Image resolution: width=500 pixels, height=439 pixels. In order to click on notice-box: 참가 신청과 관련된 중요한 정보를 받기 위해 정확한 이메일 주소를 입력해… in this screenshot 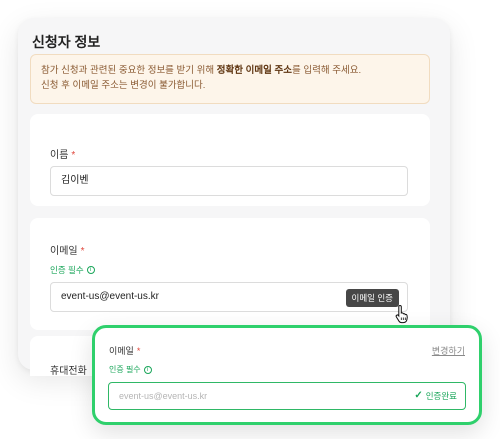, I will do `click(230, 79)`.